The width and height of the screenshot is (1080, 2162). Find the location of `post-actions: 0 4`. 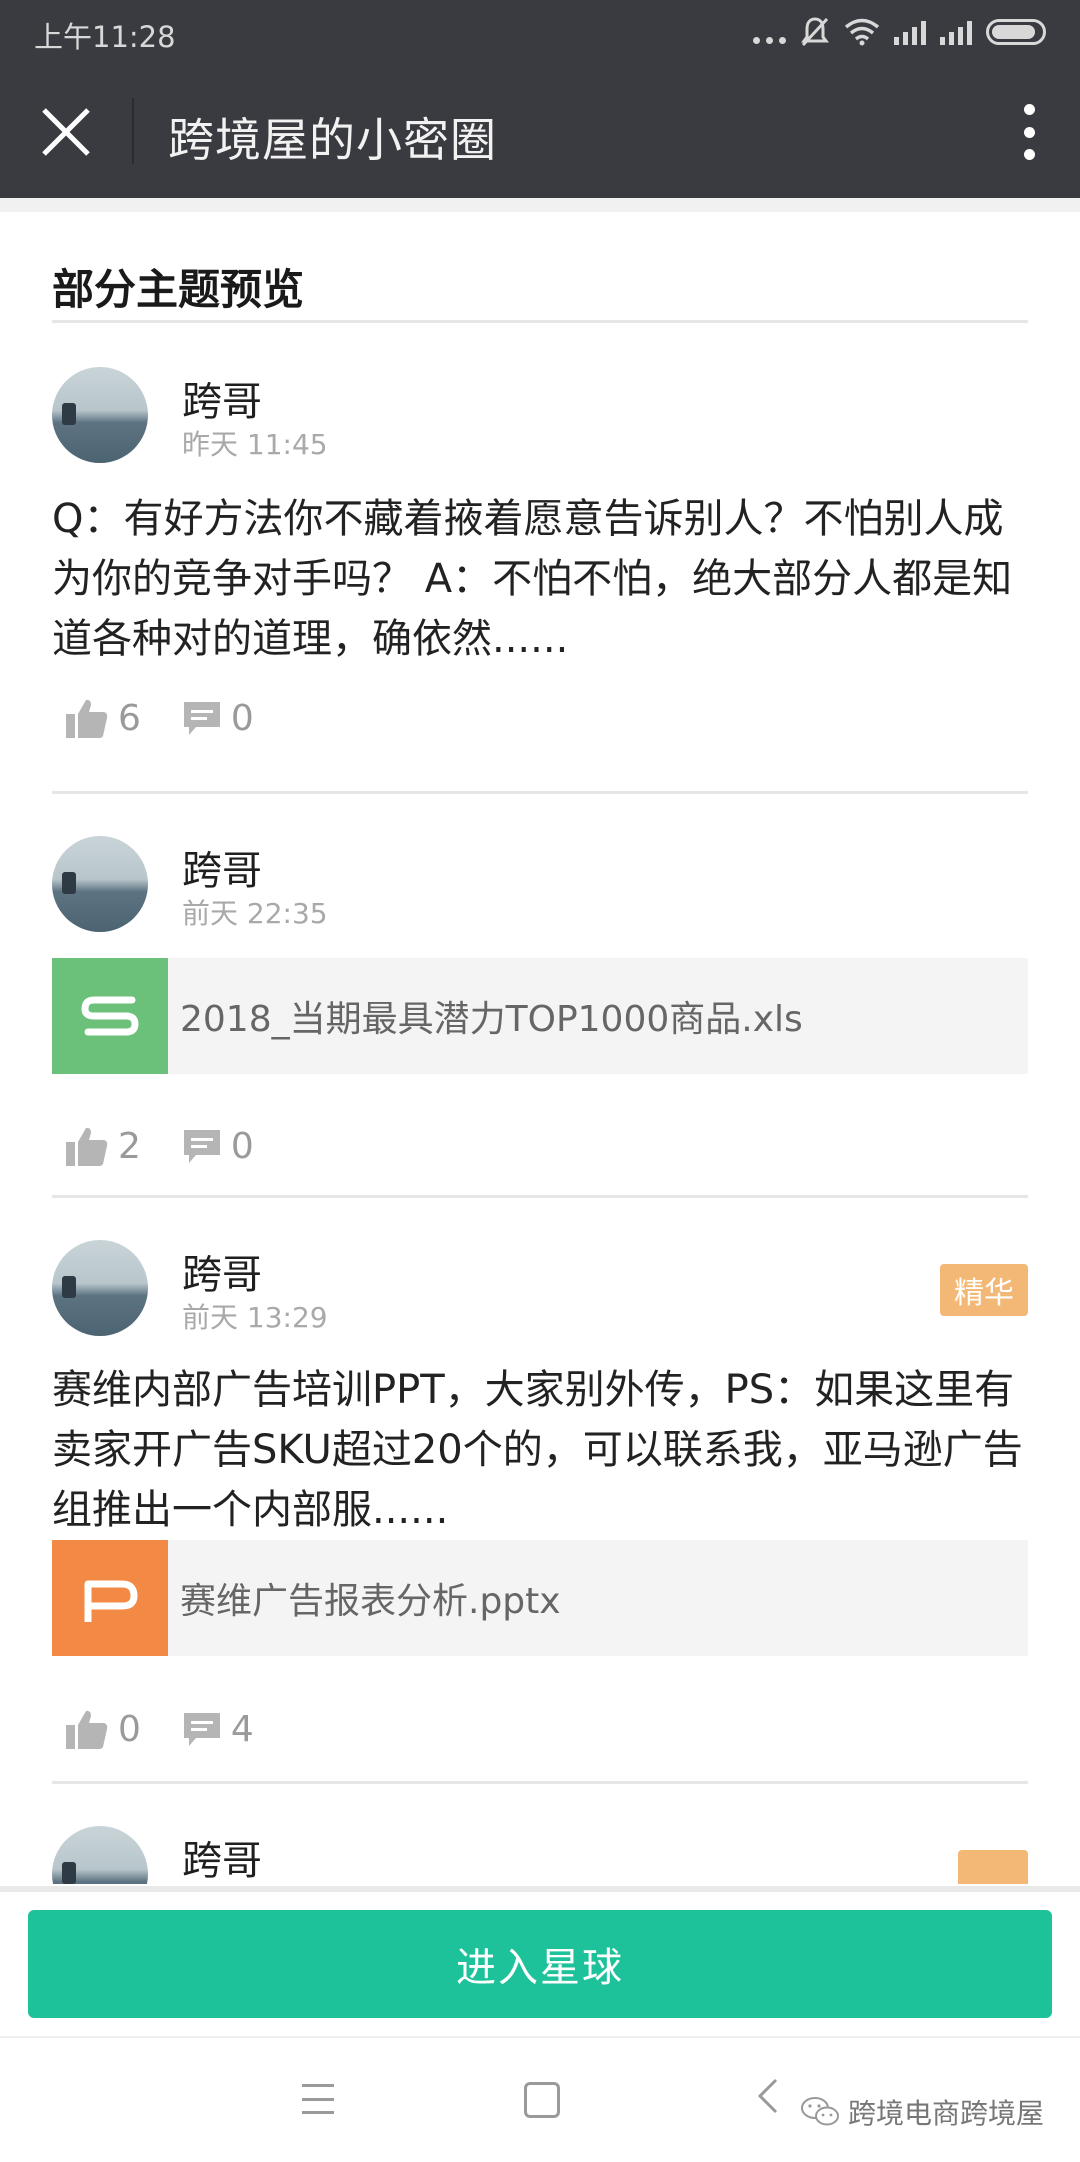

post-actions: 0 4 is located at coordinates (179, 1729).